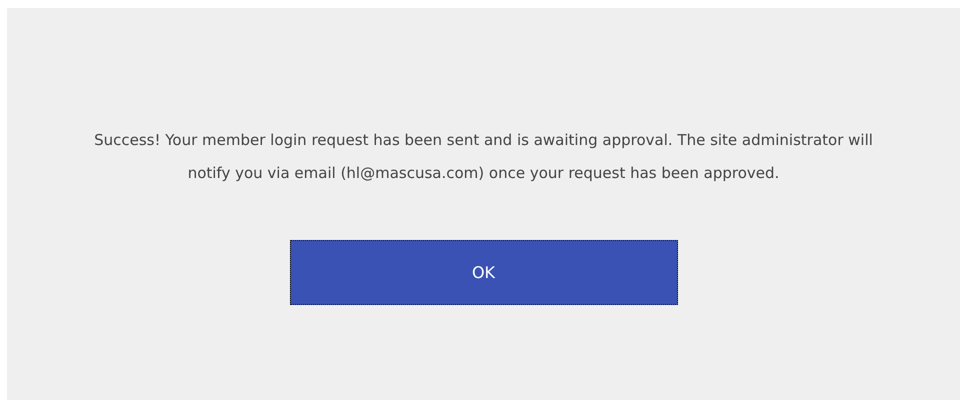  Describe the element at coordinates (484, 157) in the screenshot. I see `success-message: Success! Your member login request has been sent and is awaiting approval. The site administrator will notify you via email (hl@mascusa.com) once your request has been approved.` at that location.